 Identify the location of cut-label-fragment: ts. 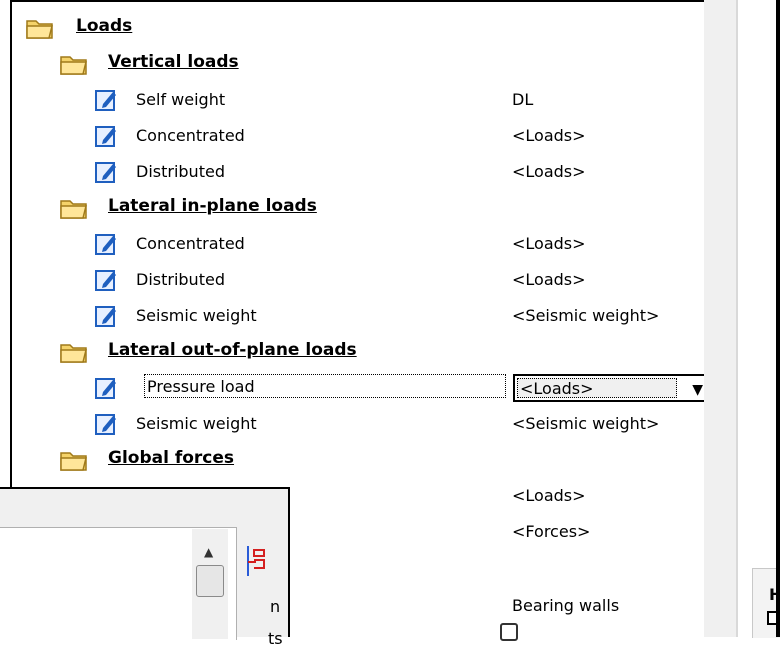
(275, 638).